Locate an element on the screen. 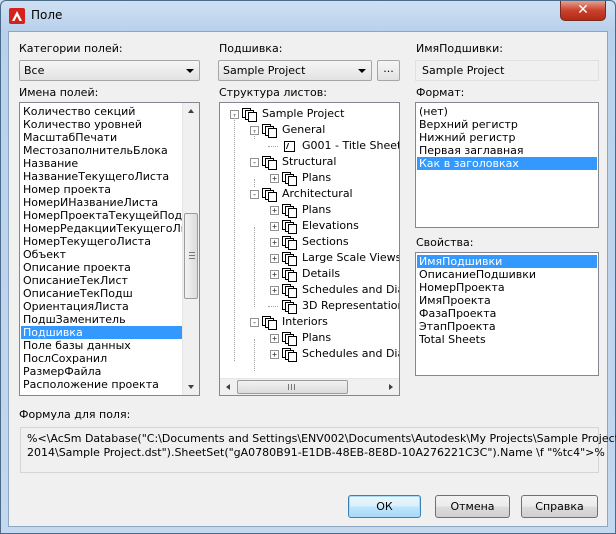  property-item: НомерПроекта is located at coordinates (507, 287).